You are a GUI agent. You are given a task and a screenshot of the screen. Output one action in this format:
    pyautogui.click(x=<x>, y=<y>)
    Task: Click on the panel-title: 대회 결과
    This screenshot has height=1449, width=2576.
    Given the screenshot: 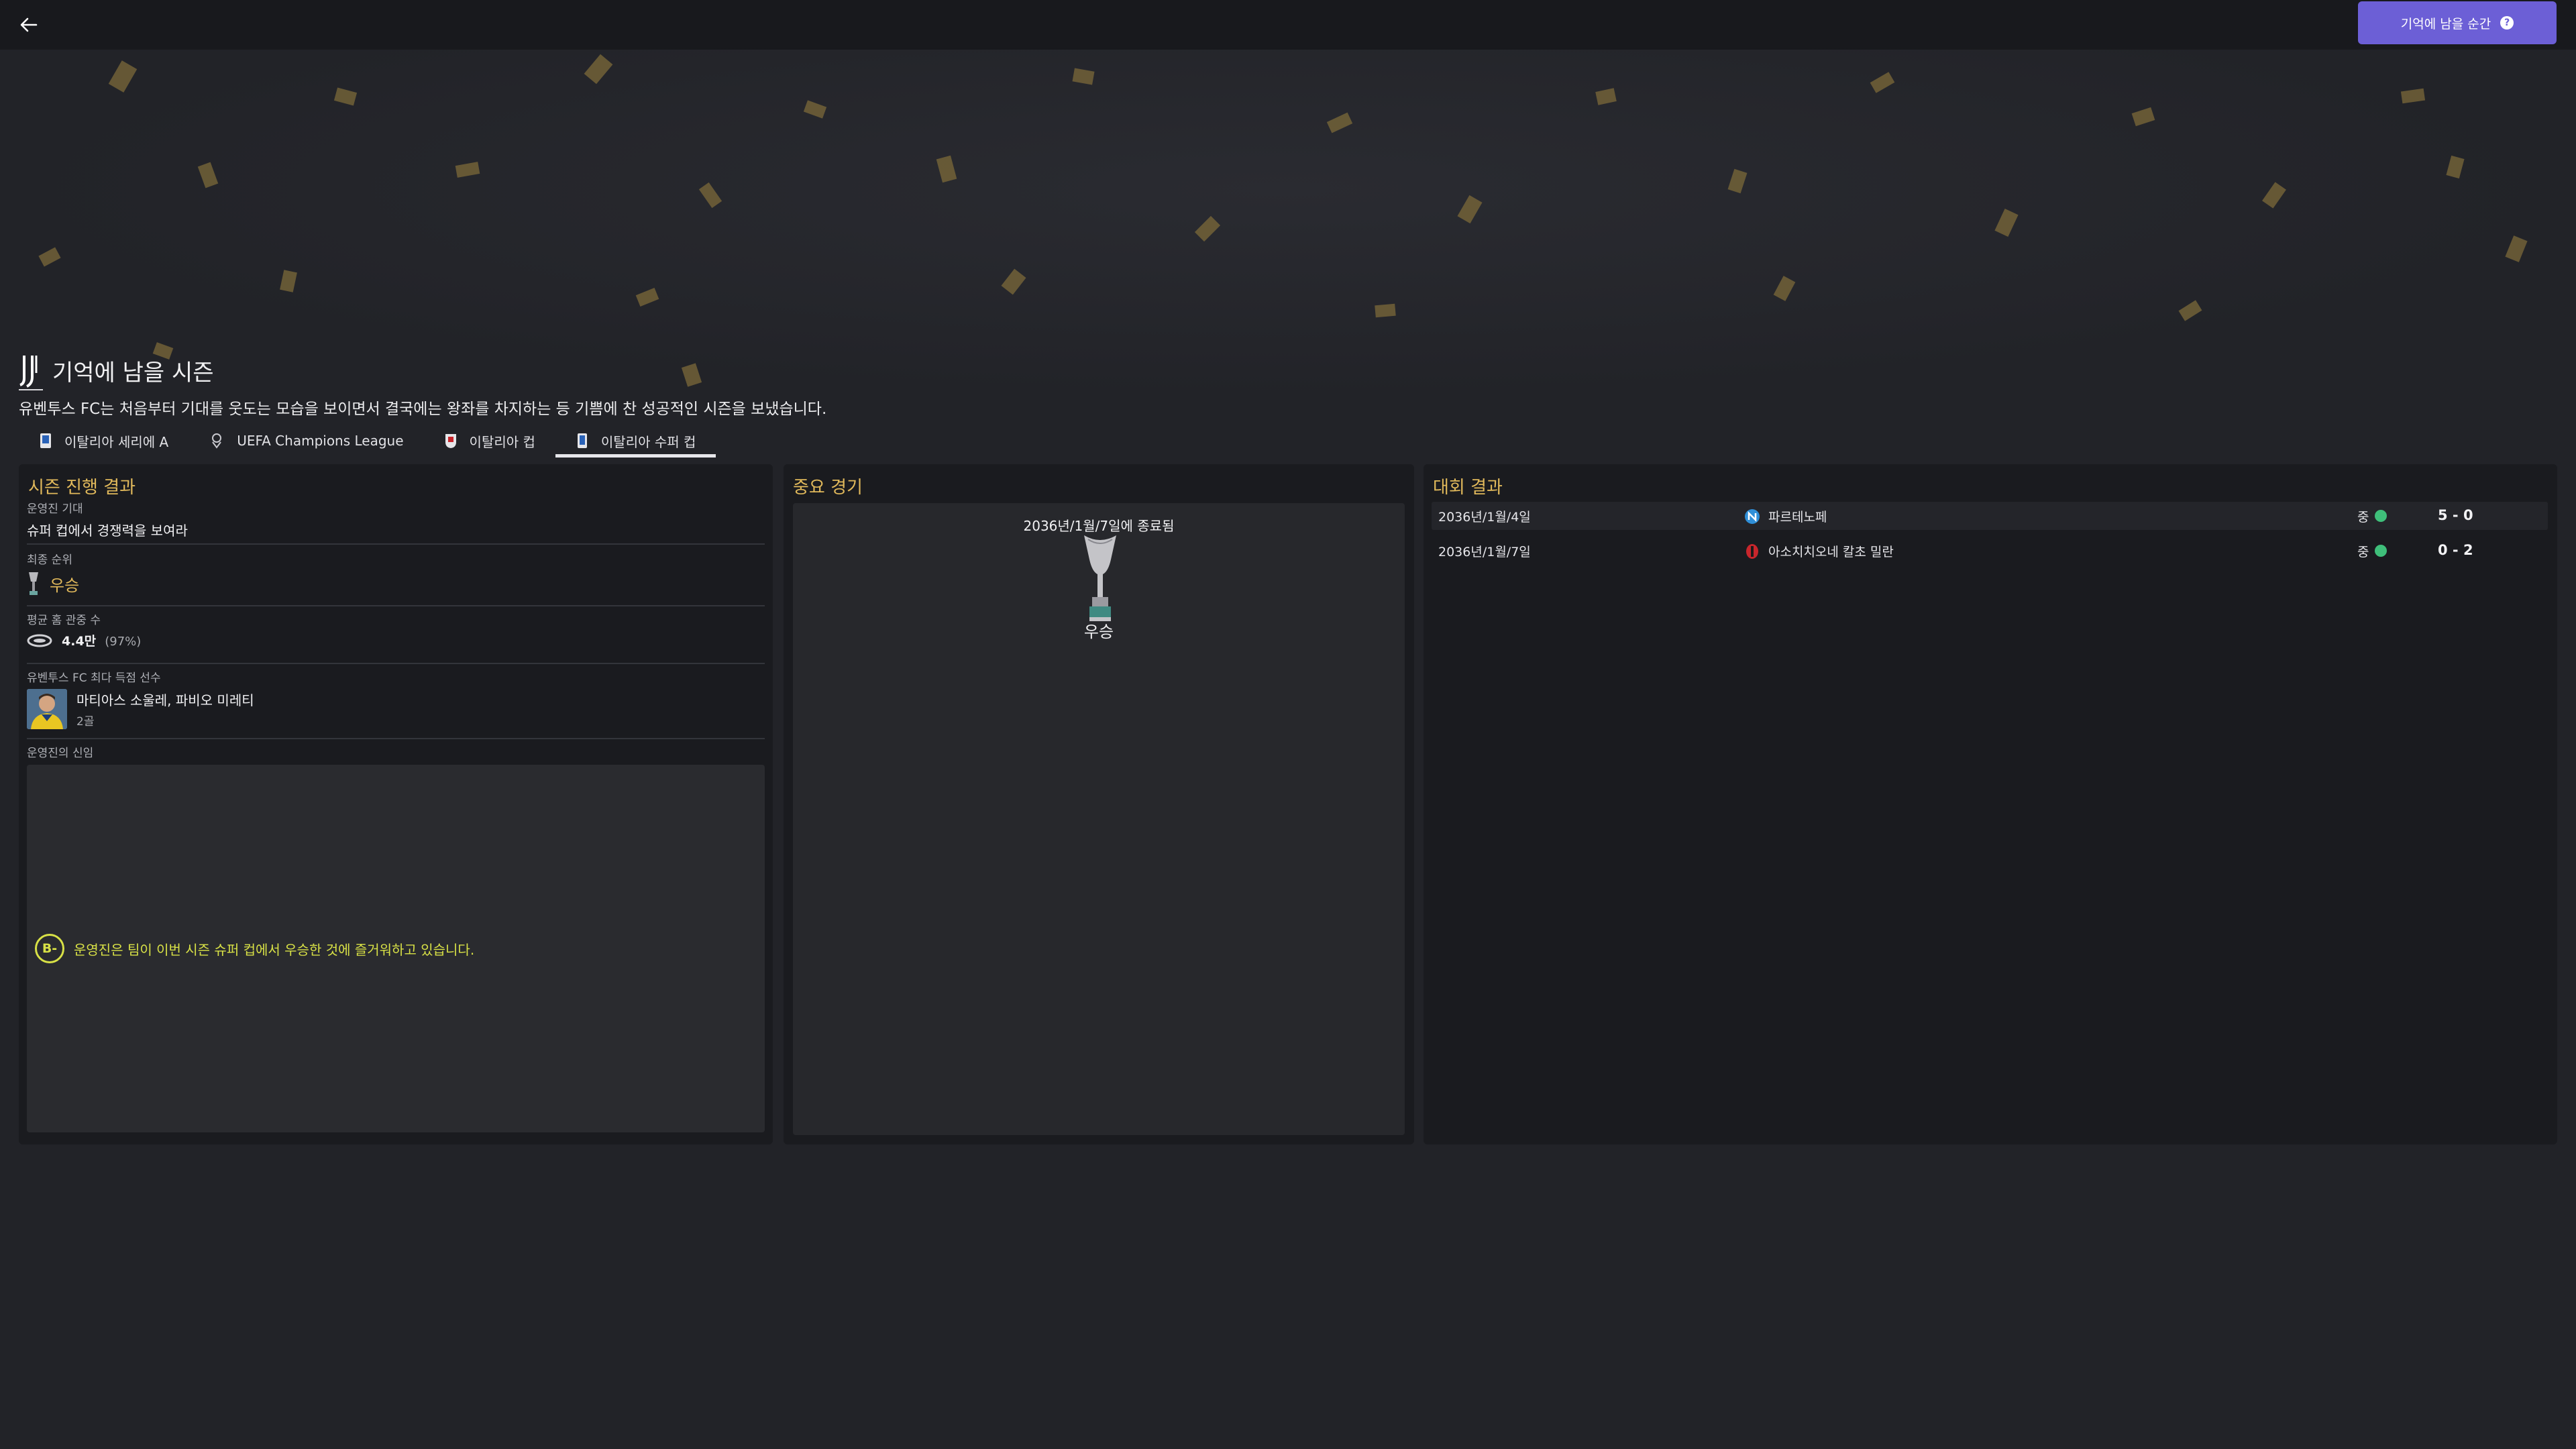 What is the action you would take?
    pyautogui.click(x=1468, y=488)
    